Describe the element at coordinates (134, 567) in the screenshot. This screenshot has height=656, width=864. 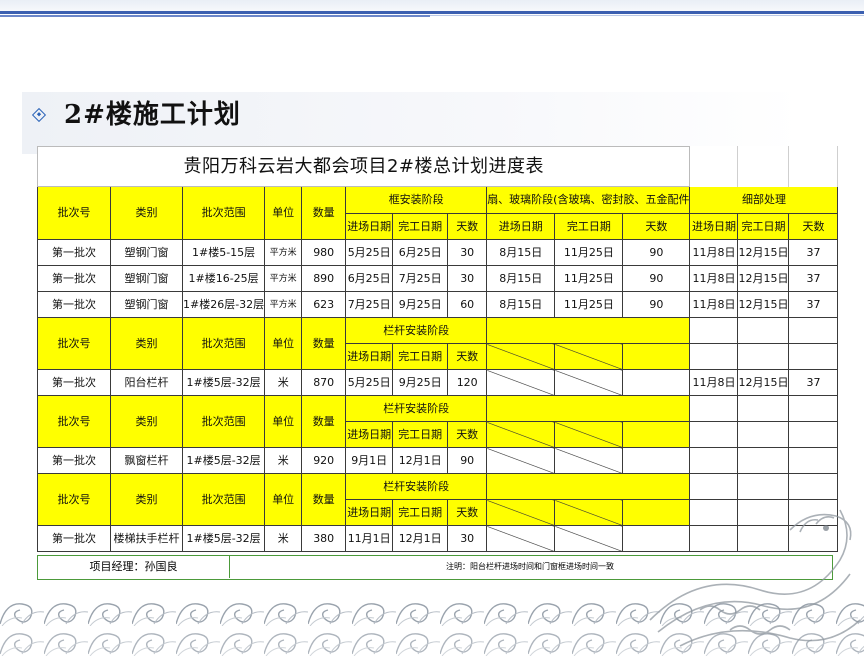
I see `project-manager-label: 项目经理：孙国良` at that location.